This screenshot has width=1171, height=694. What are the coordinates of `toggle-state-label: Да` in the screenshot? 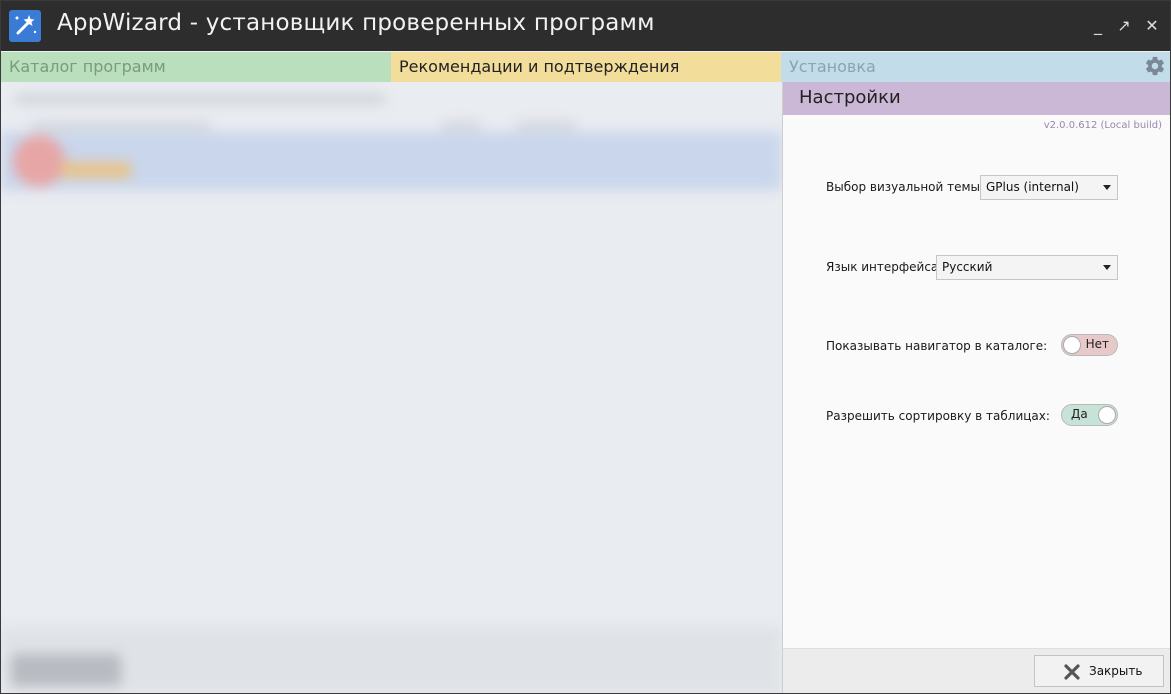 It's located at (1079, 414).